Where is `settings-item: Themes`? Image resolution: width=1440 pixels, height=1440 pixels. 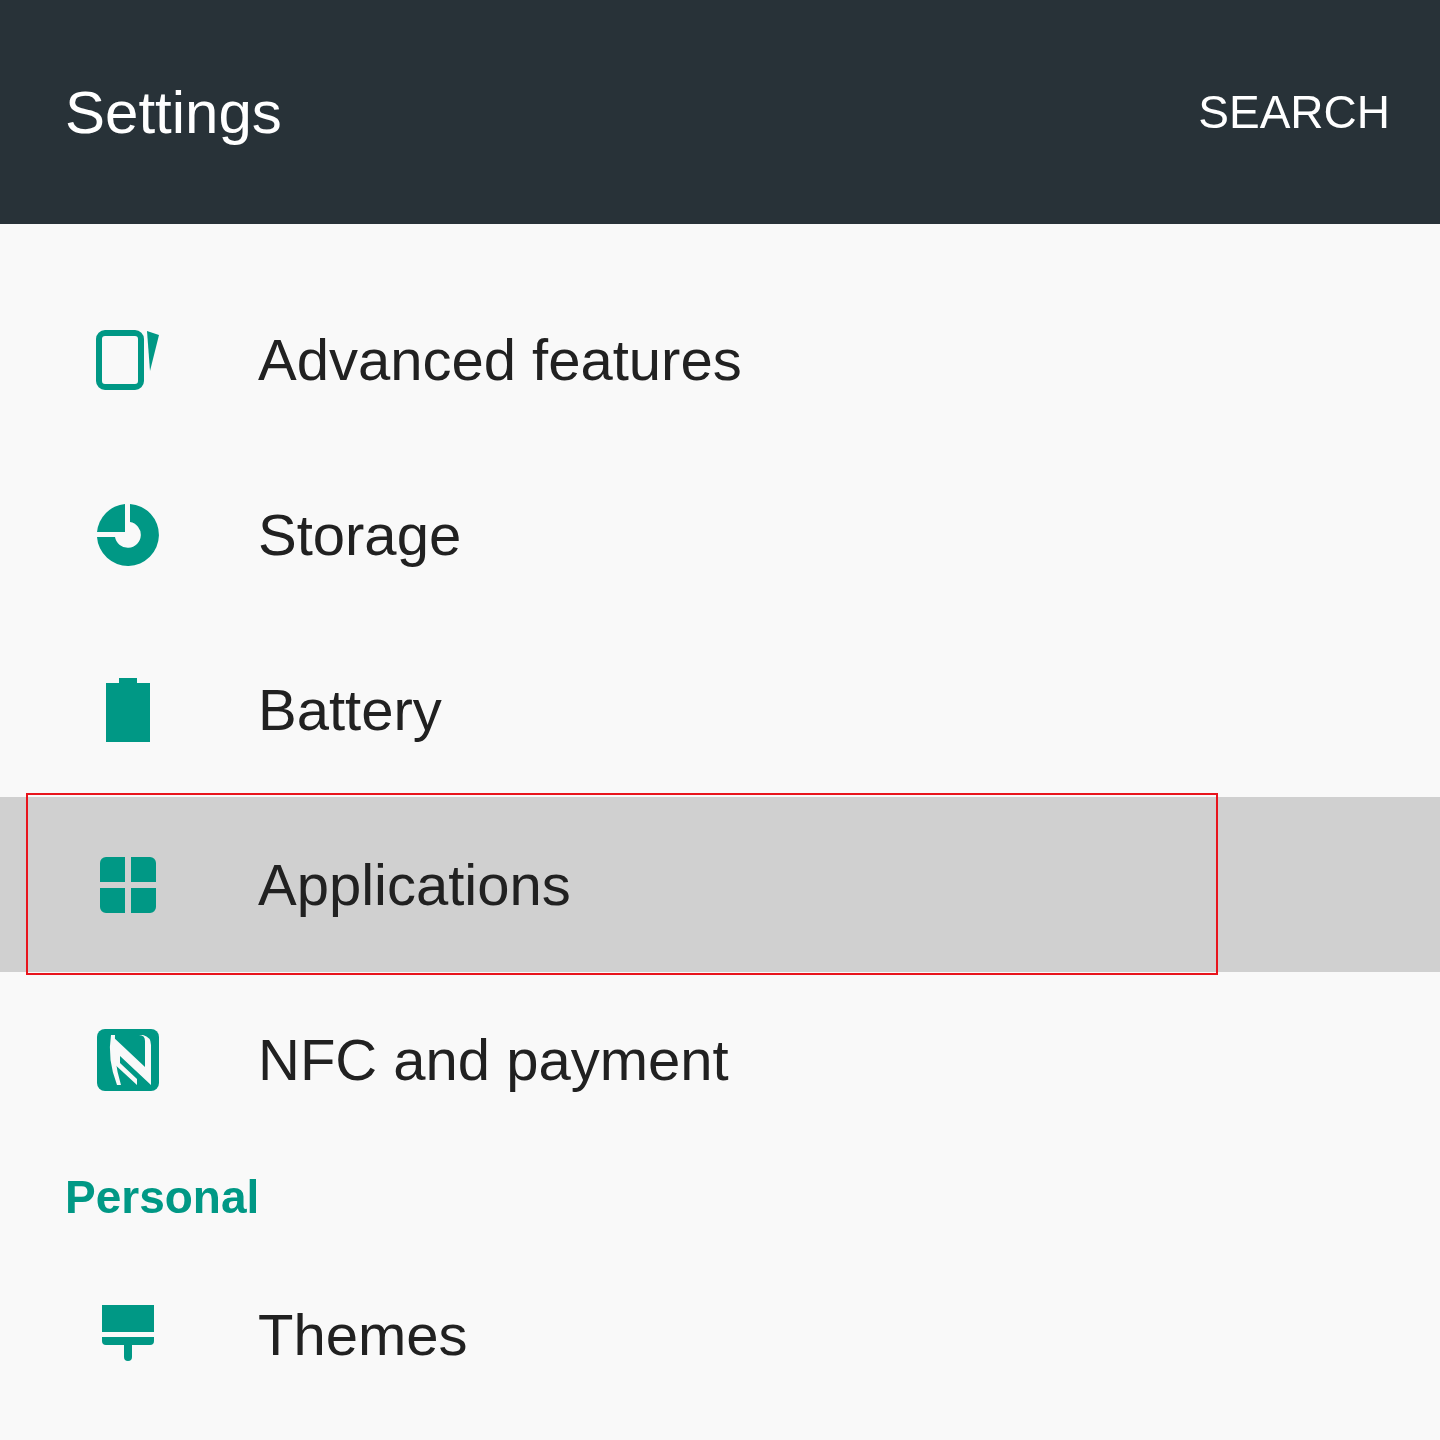 settings-item: Themes is located at coordinates (720, 1334).